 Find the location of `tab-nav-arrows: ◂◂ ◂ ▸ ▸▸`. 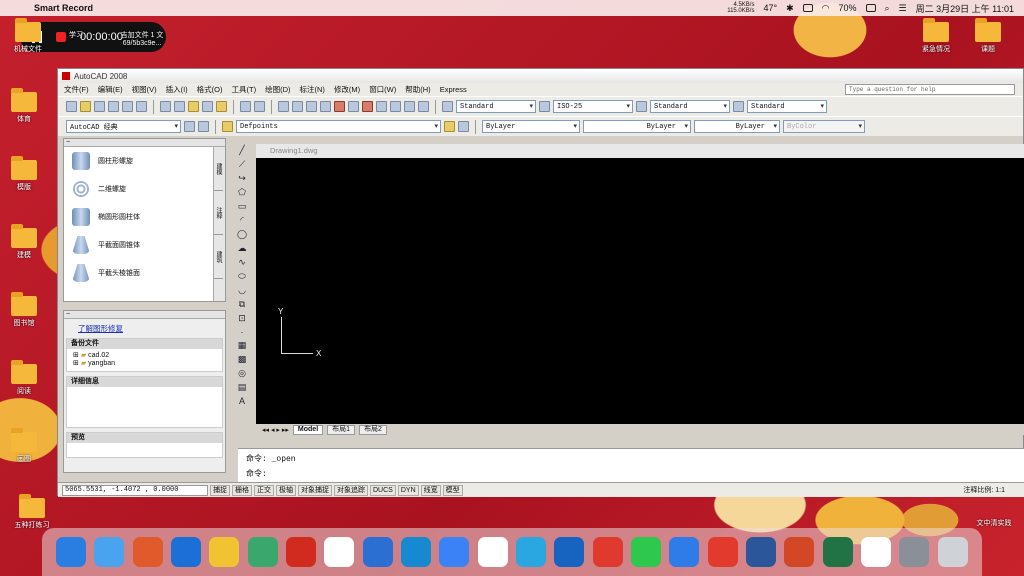

tab-nav-arrows: ◂◂ ◂ ▸ ▸▸ is located at coordinates (275, 430).